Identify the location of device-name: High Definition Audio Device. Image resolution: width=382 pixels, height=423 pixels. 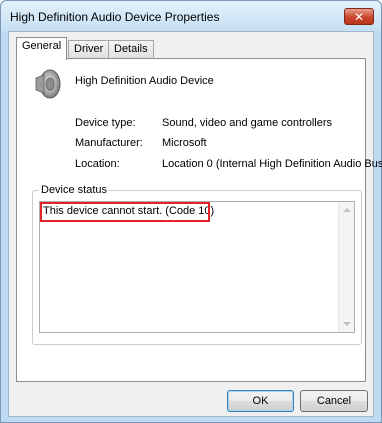
(144, 81).